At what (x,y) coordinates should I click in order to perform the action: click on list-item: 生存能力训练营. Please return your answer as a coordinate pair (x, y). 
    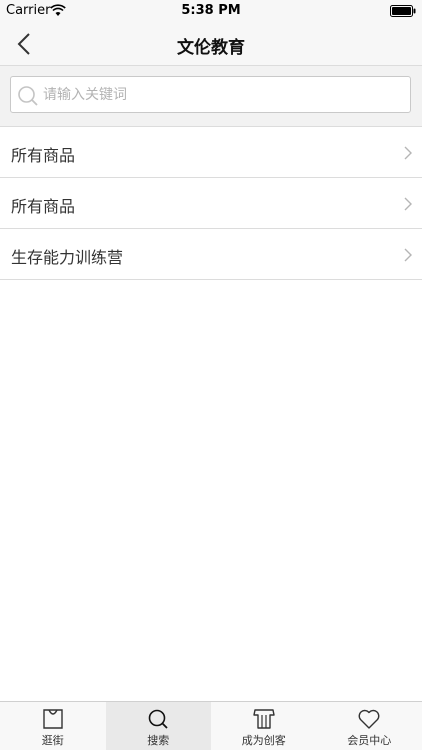
    Looking at the image, I should click on (211, 254).